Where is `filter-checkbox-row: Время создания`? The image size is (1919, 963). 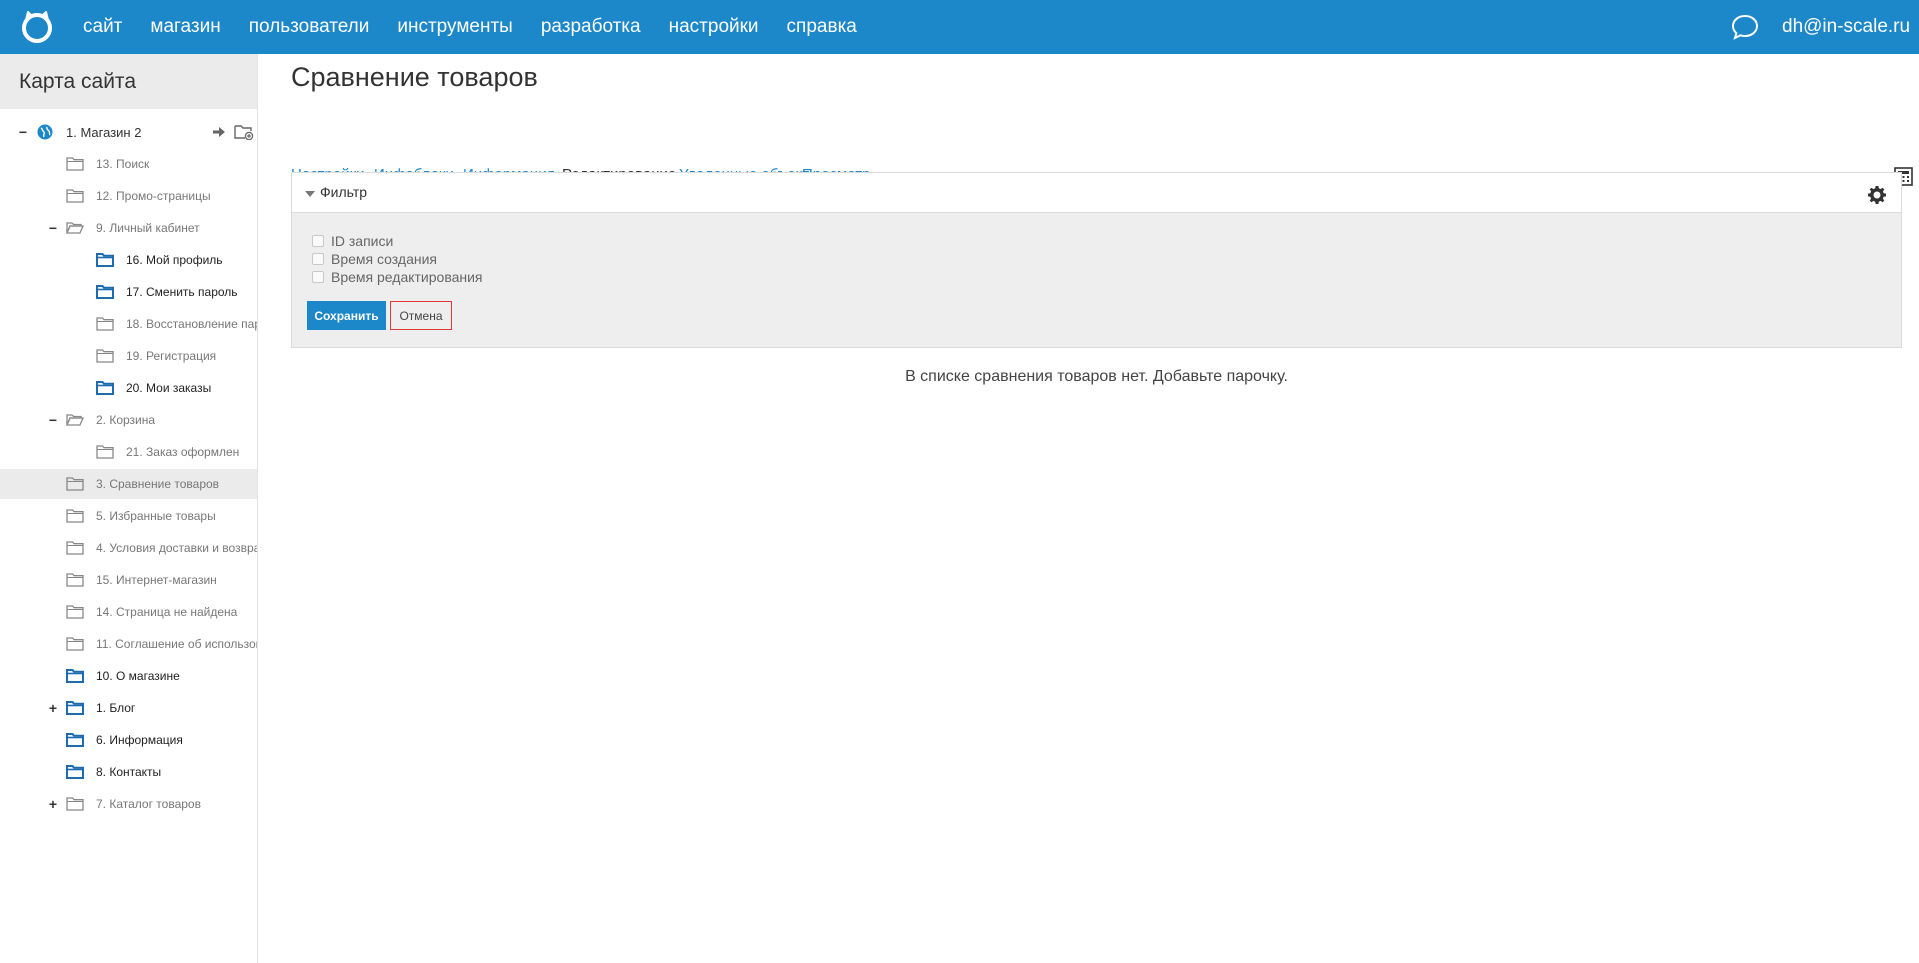
filter-checkbox-row: Время создания is located at coordinates (374, 259).